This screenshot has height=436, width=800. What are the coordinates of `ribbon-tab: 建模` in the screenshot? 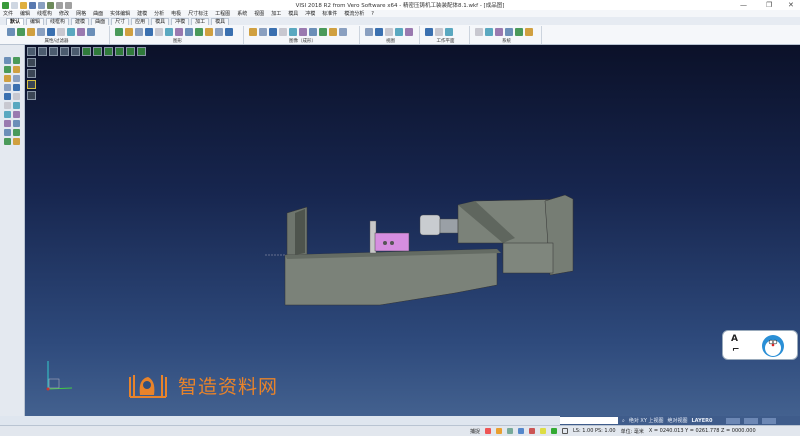 It's located at (80, 21).